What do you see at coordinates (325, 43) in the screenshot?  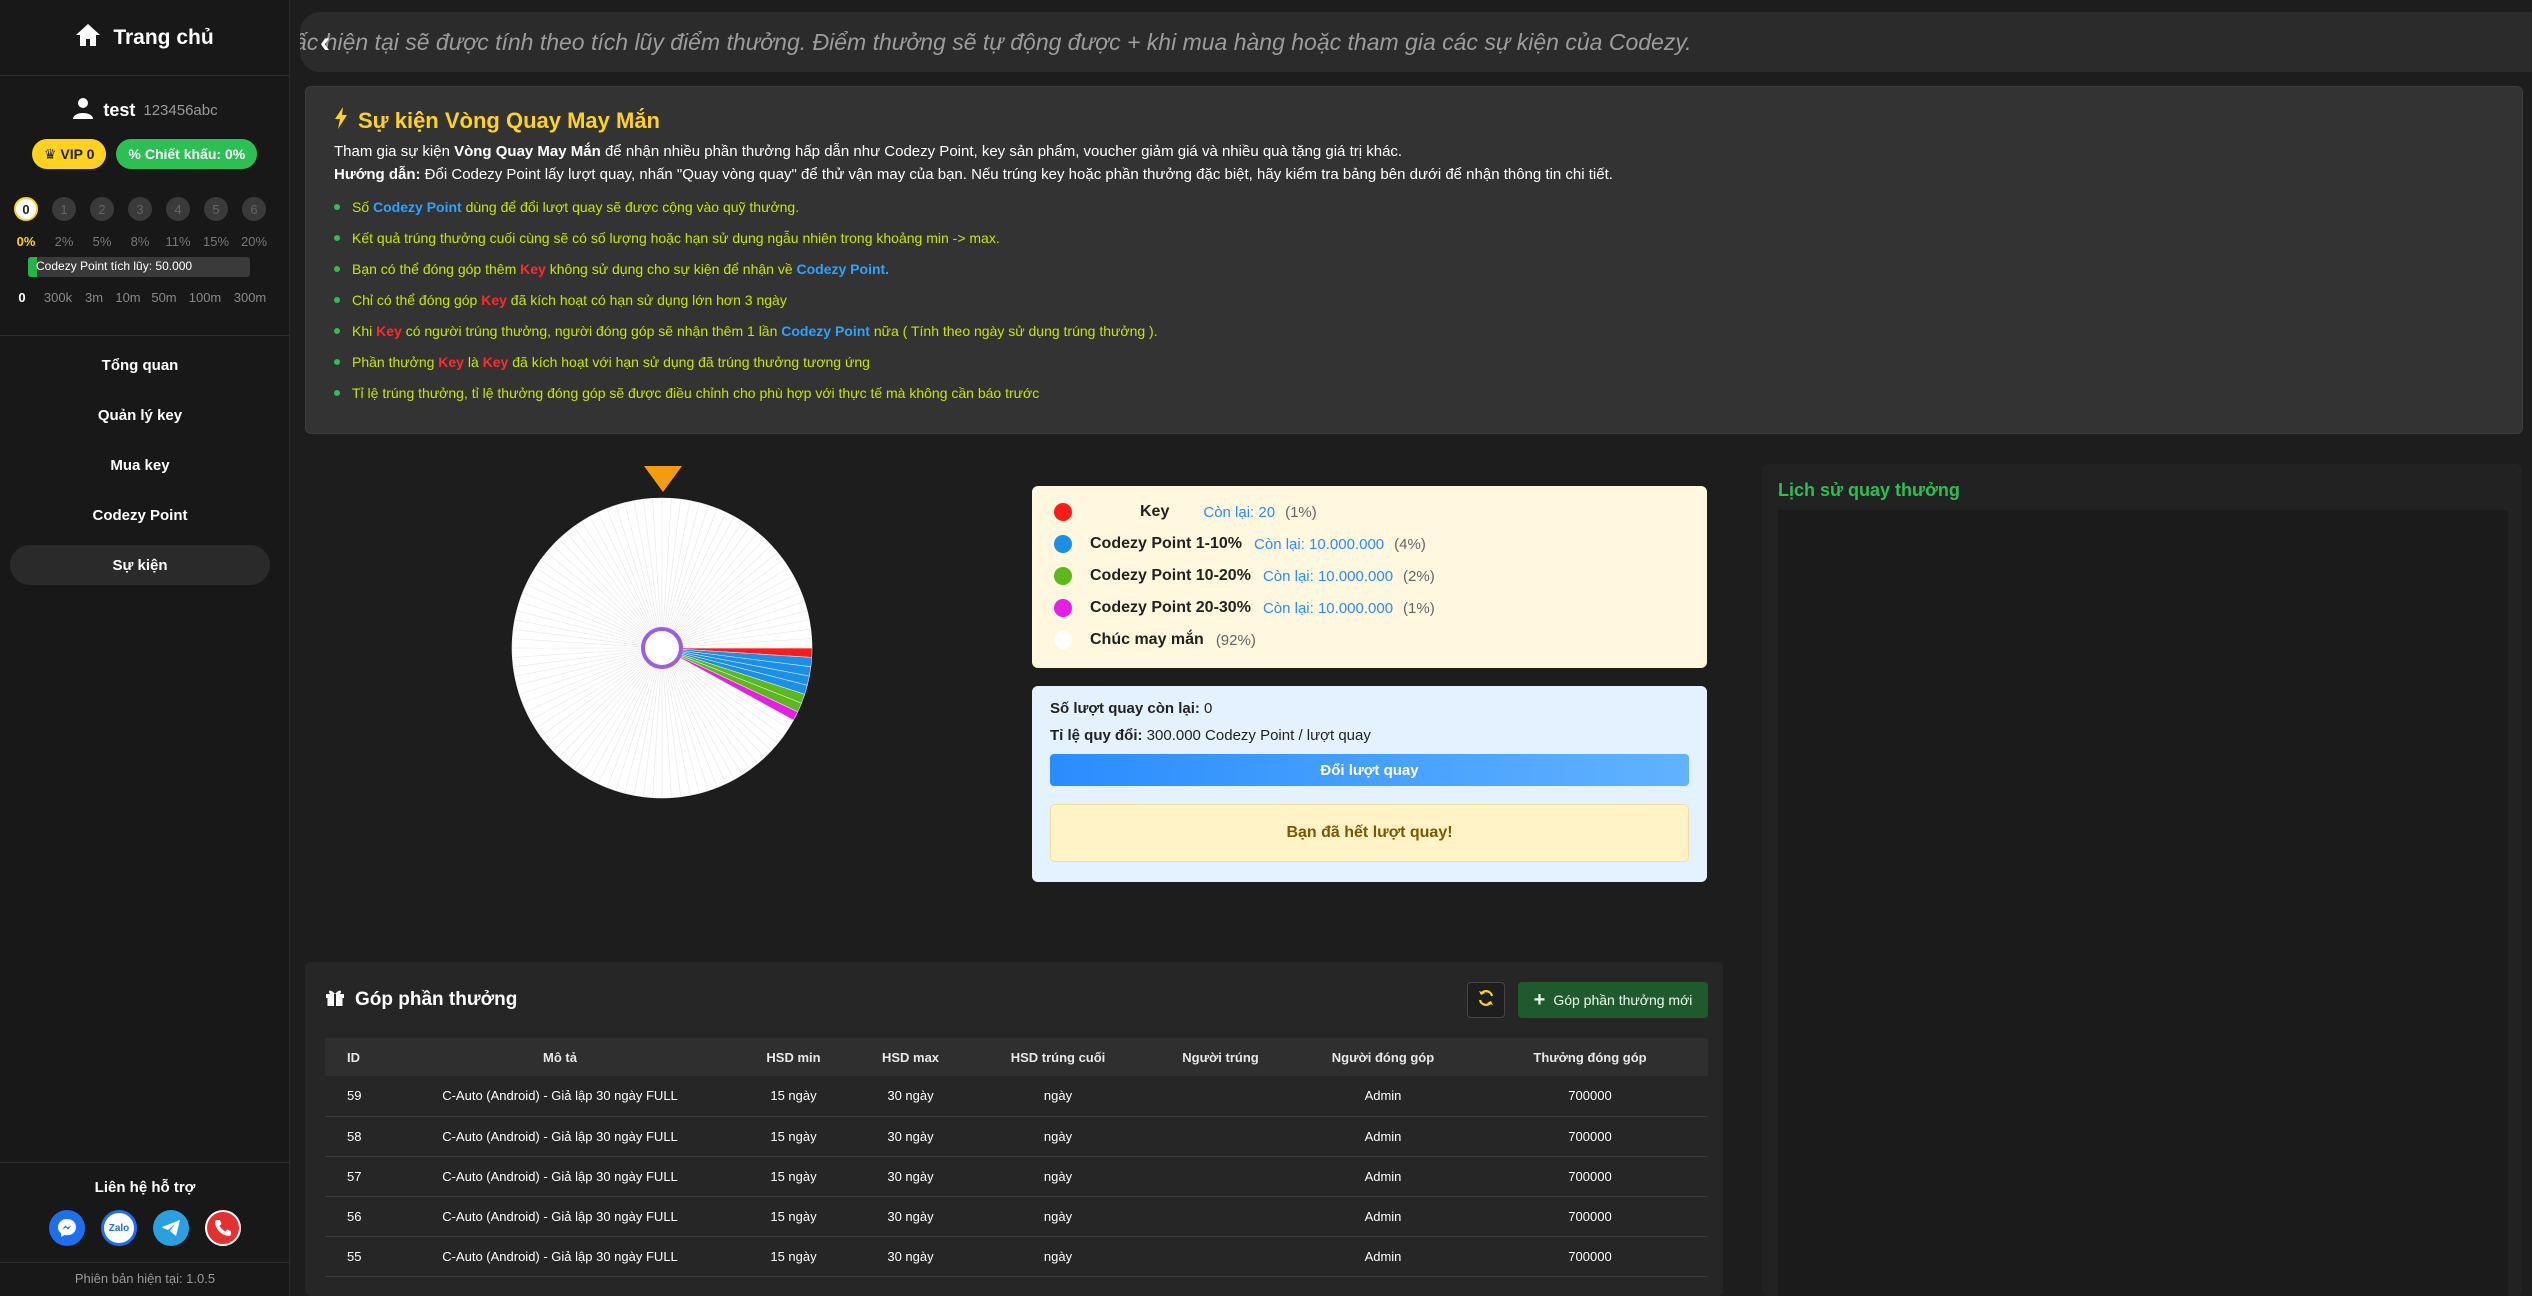 I see `sidebar-collapse-icon: ‹` at bounding box center [325, 43].